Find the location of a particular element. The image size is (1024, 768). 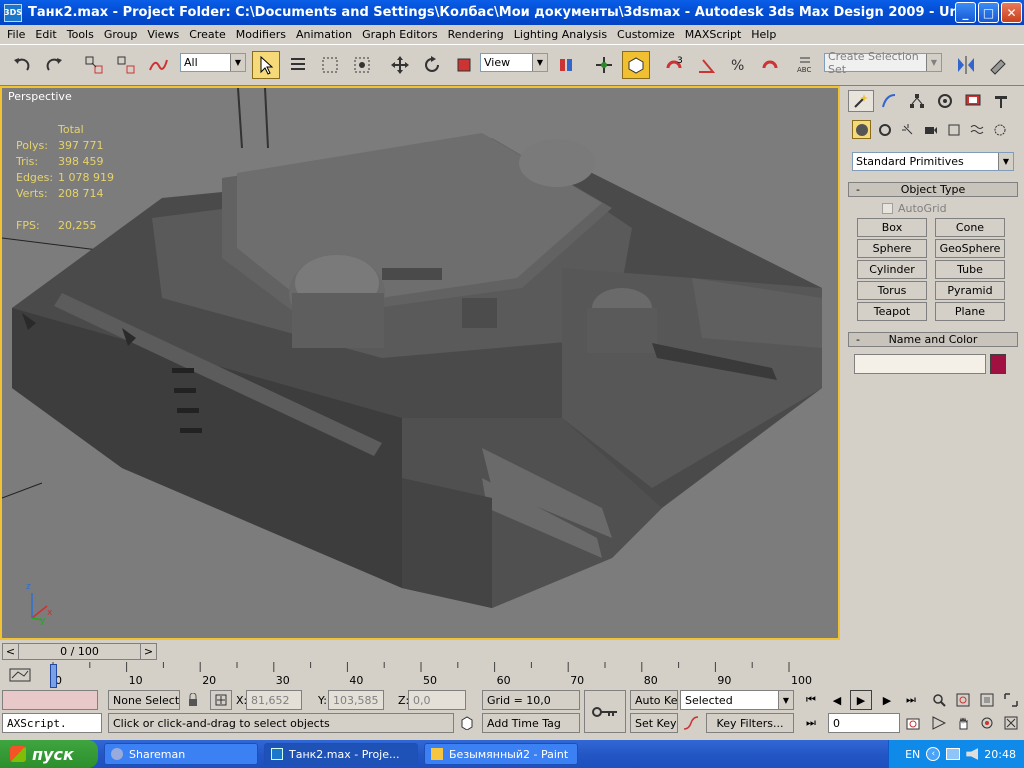

redo-icon is located at coordinates (54, 65).